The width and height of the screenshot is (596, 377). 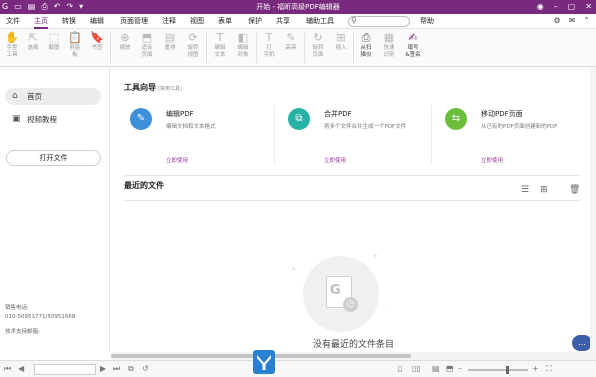 I want to click on single-page-icon: ▯, so click(x=400, y=369).